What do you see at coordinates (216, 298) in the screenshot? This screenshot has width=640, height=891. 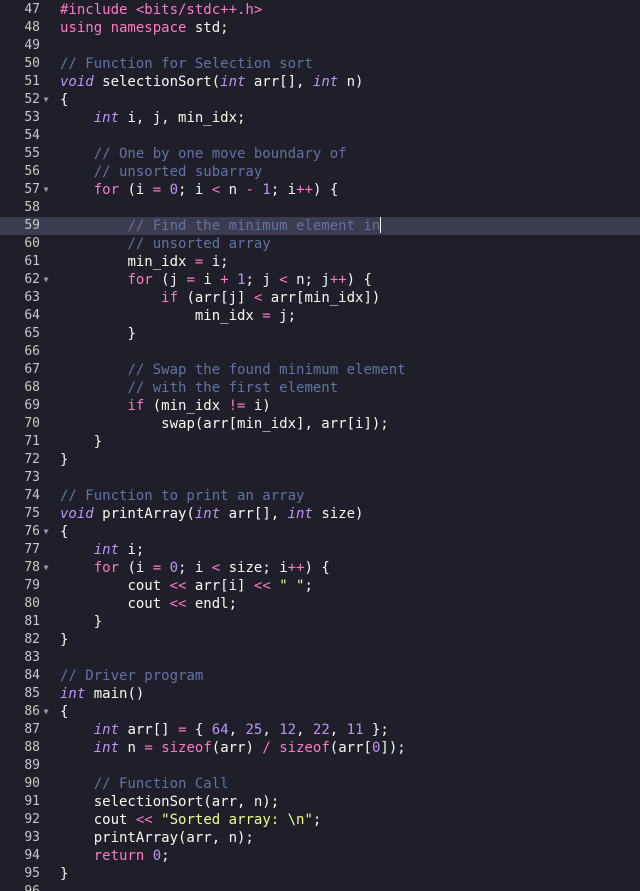 I see `code-token: (arr[j]` at bounding box center [216, 298].